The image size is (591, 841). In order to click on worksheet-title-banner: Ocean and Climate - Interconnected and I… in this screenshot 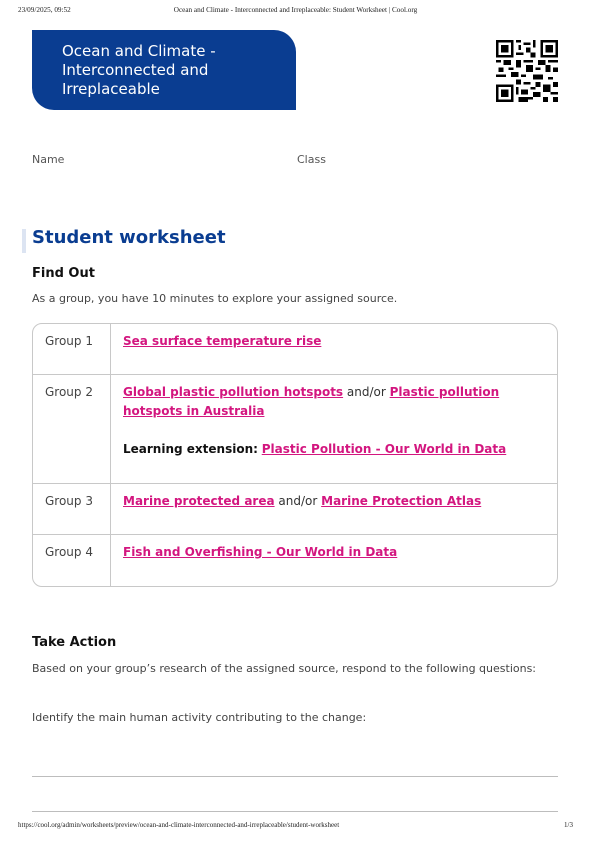, I will do `click(164, 70)`.